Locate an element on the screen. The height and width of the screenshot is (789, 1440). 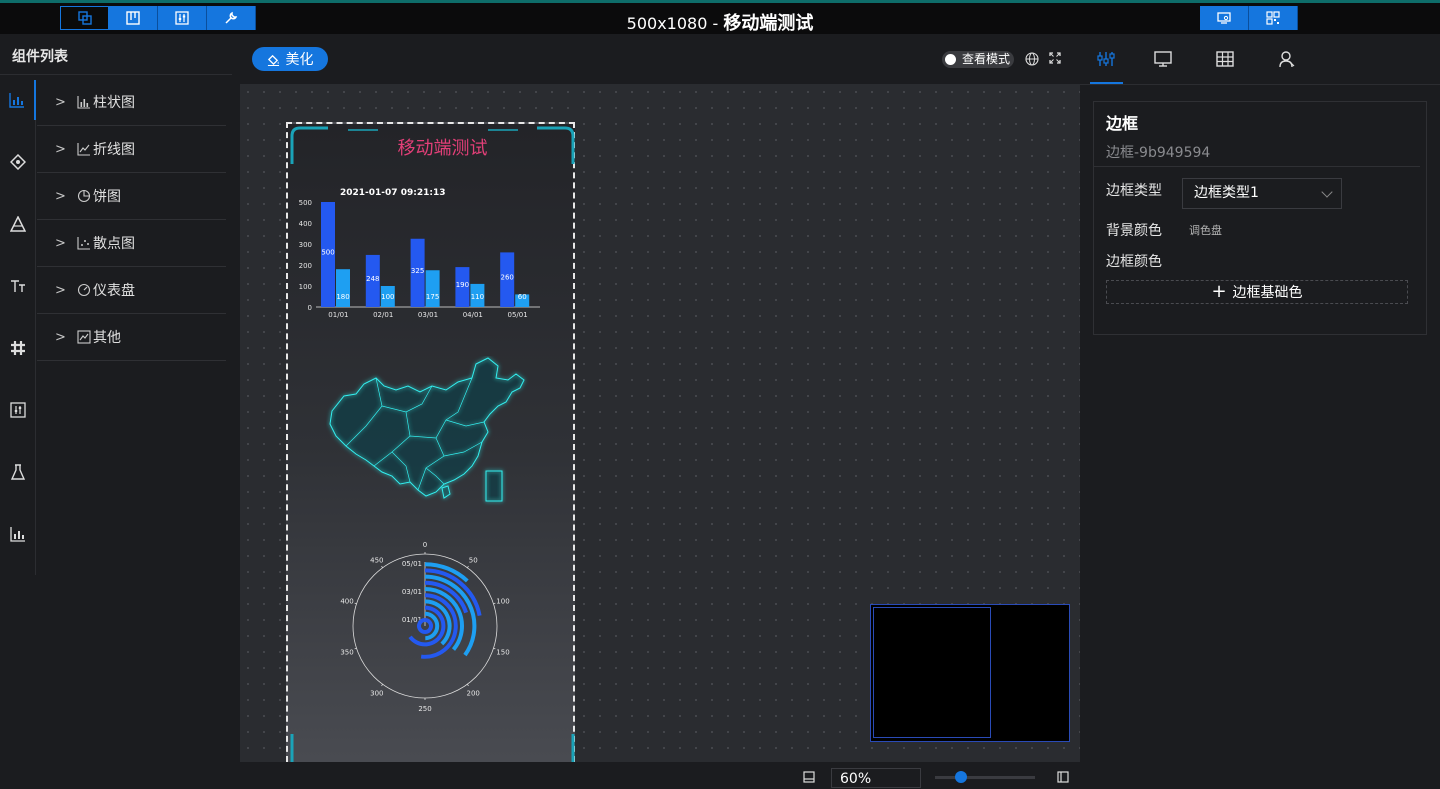
rail-text is located at coordinates (18, 286).